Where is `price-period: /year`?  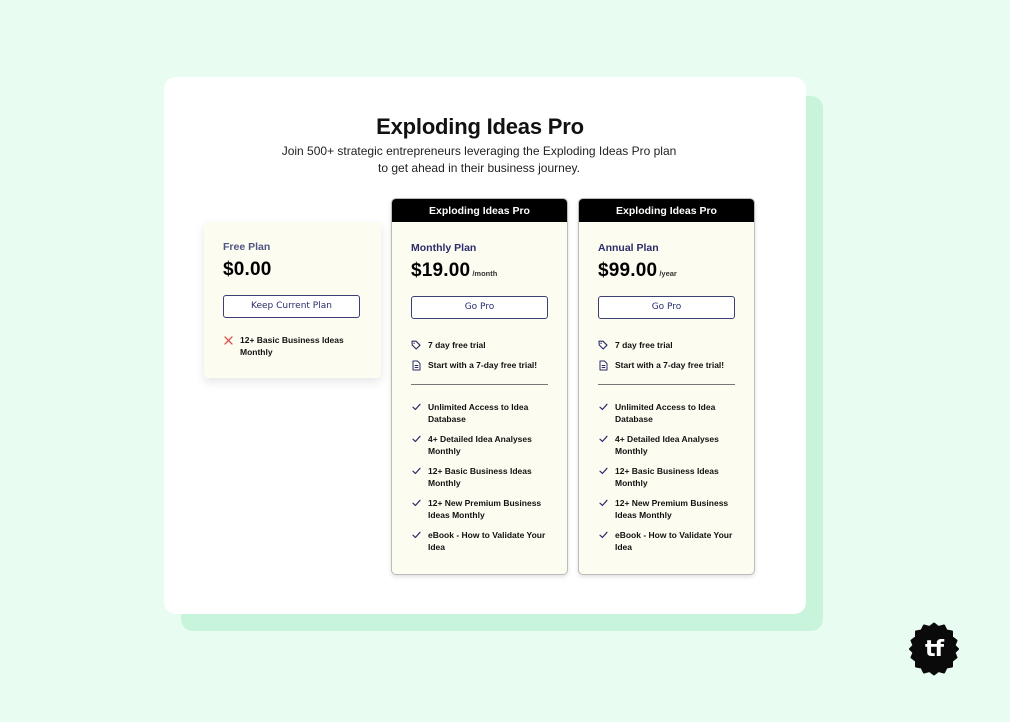 price-period: /year is located at coordinates (668, 273).